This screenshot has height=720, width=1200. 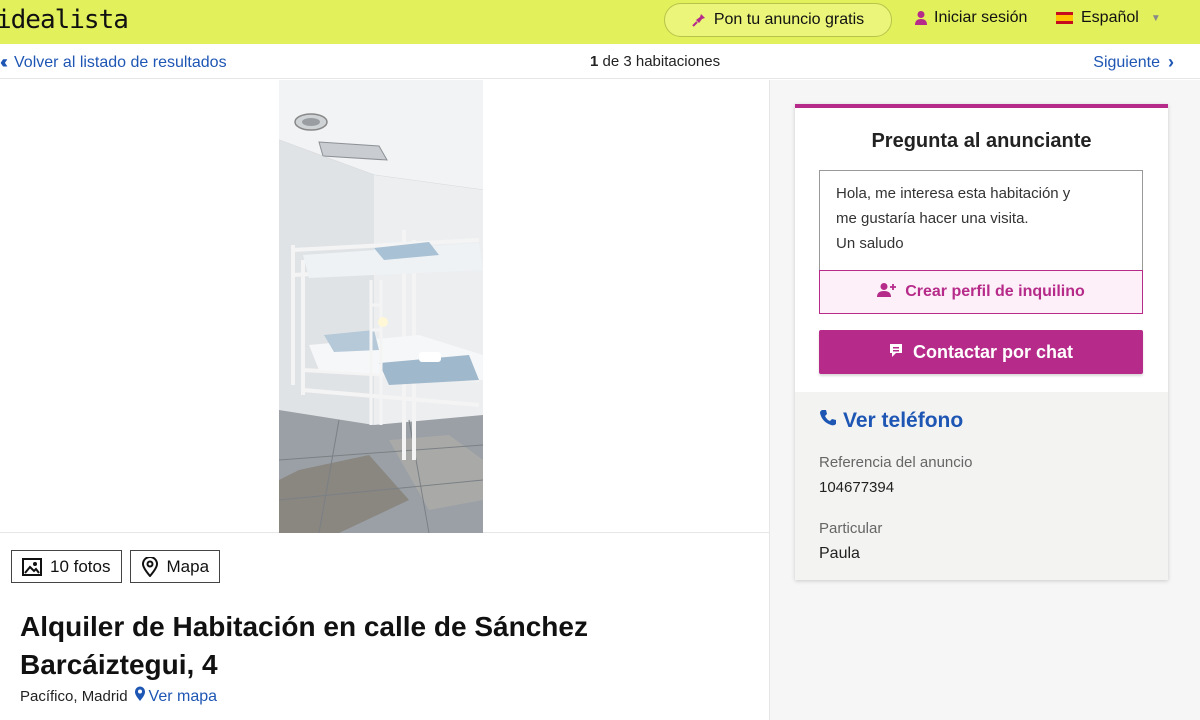 I want to click on next-label: Siguiente, so click(x=1126, y=62).